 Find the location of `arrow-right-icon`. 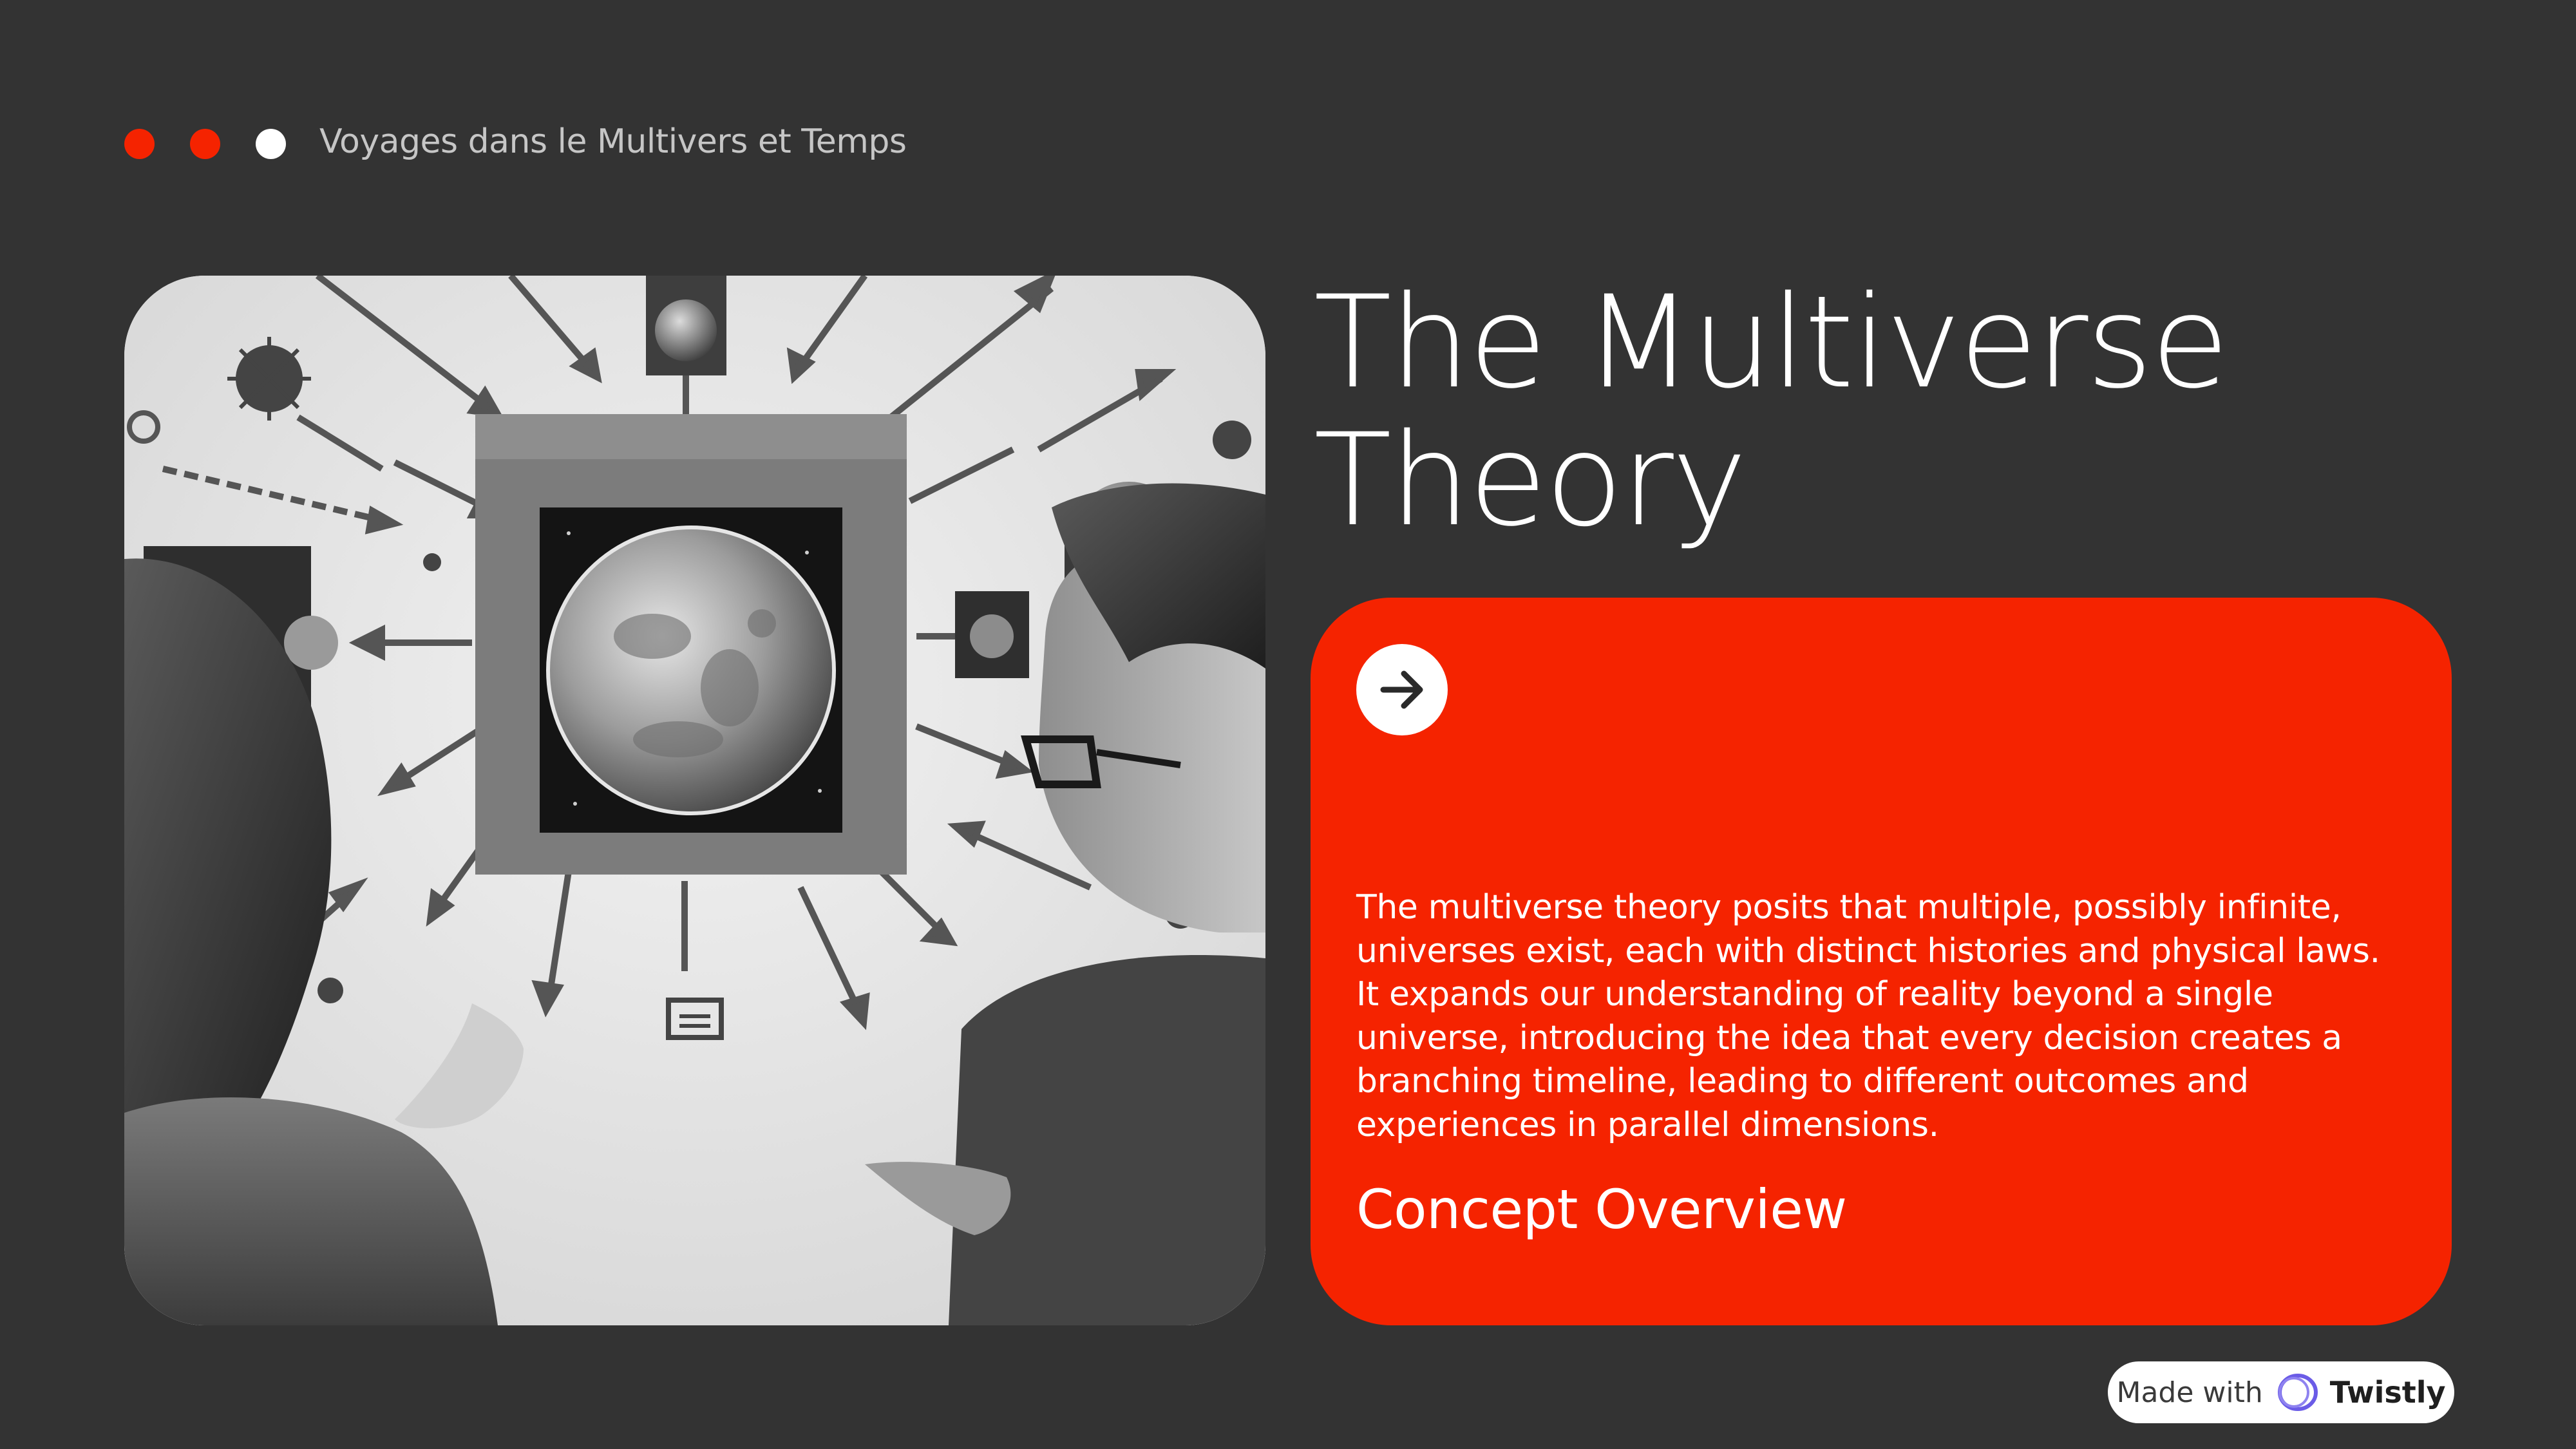

arrow-right-icon is located at coordinates (1401, 689).